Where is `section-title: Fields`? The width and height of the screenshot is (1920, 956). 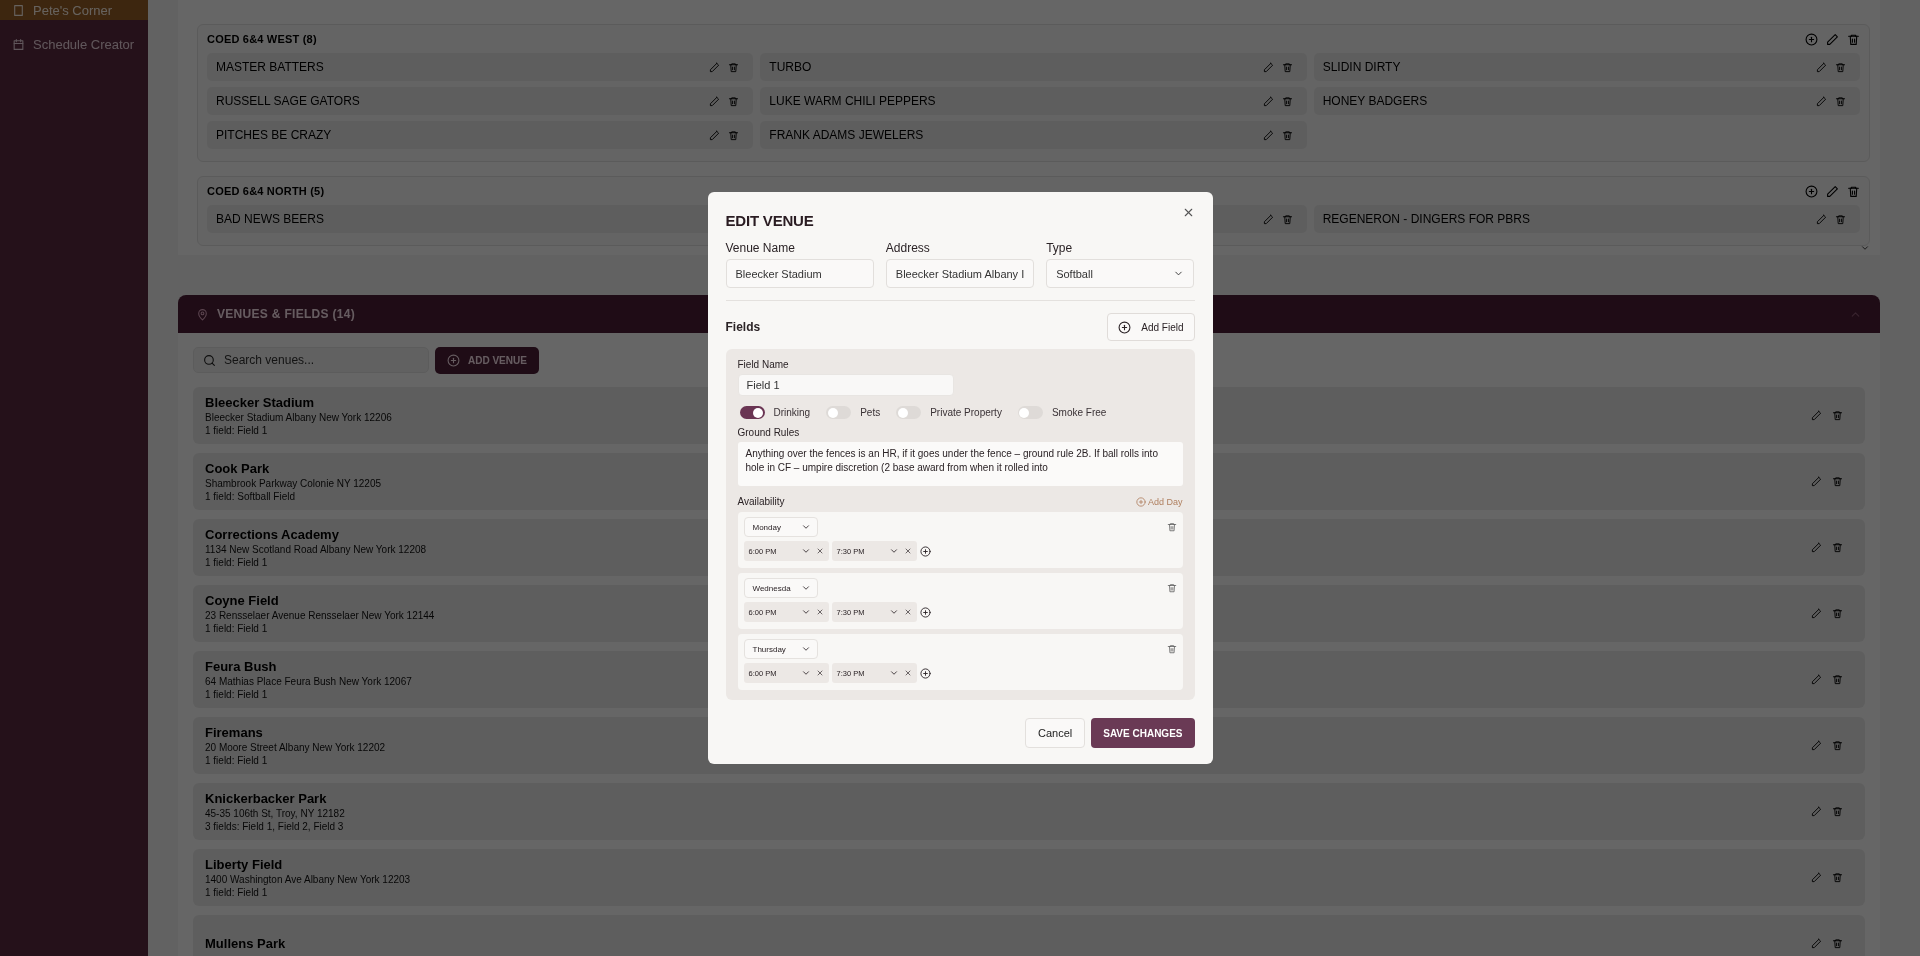 section-title: Fields is located at coordinates (743, 327).